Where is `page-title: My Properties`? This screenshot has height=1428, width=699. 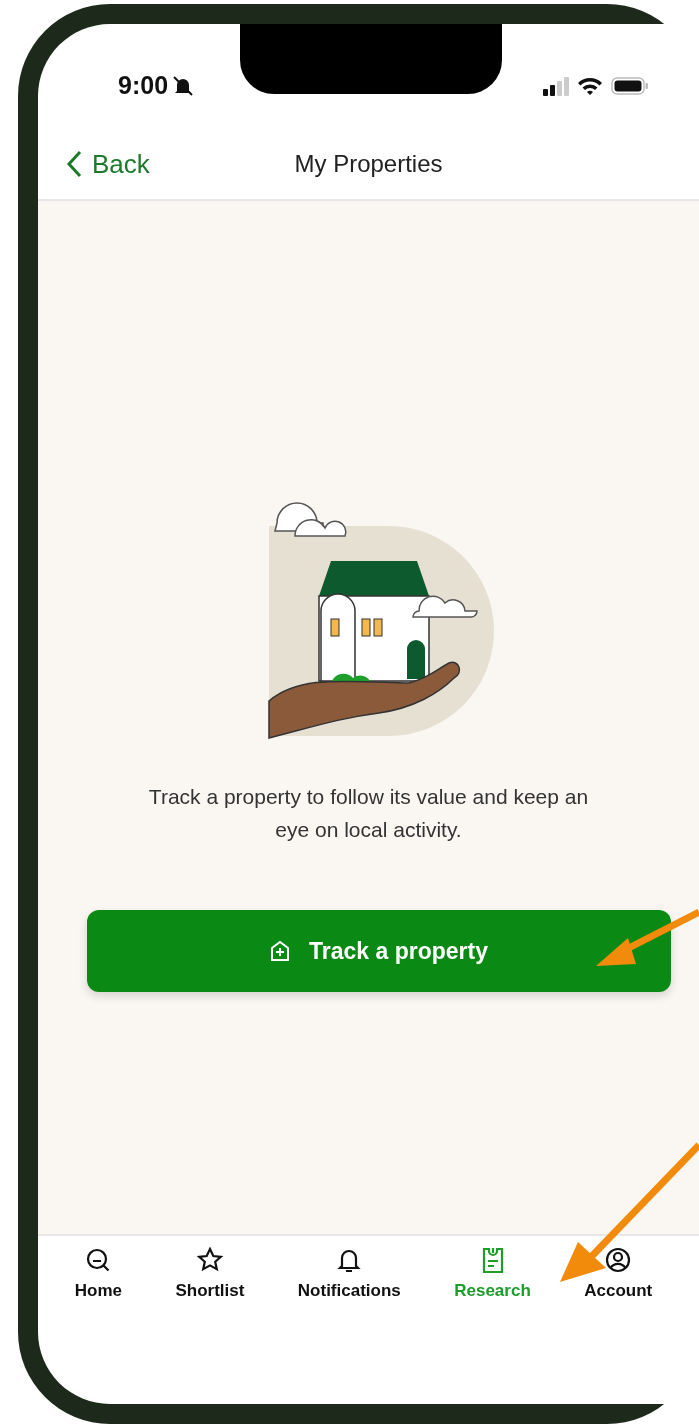
page-title: My Properties is located at coordinates (368, 163).